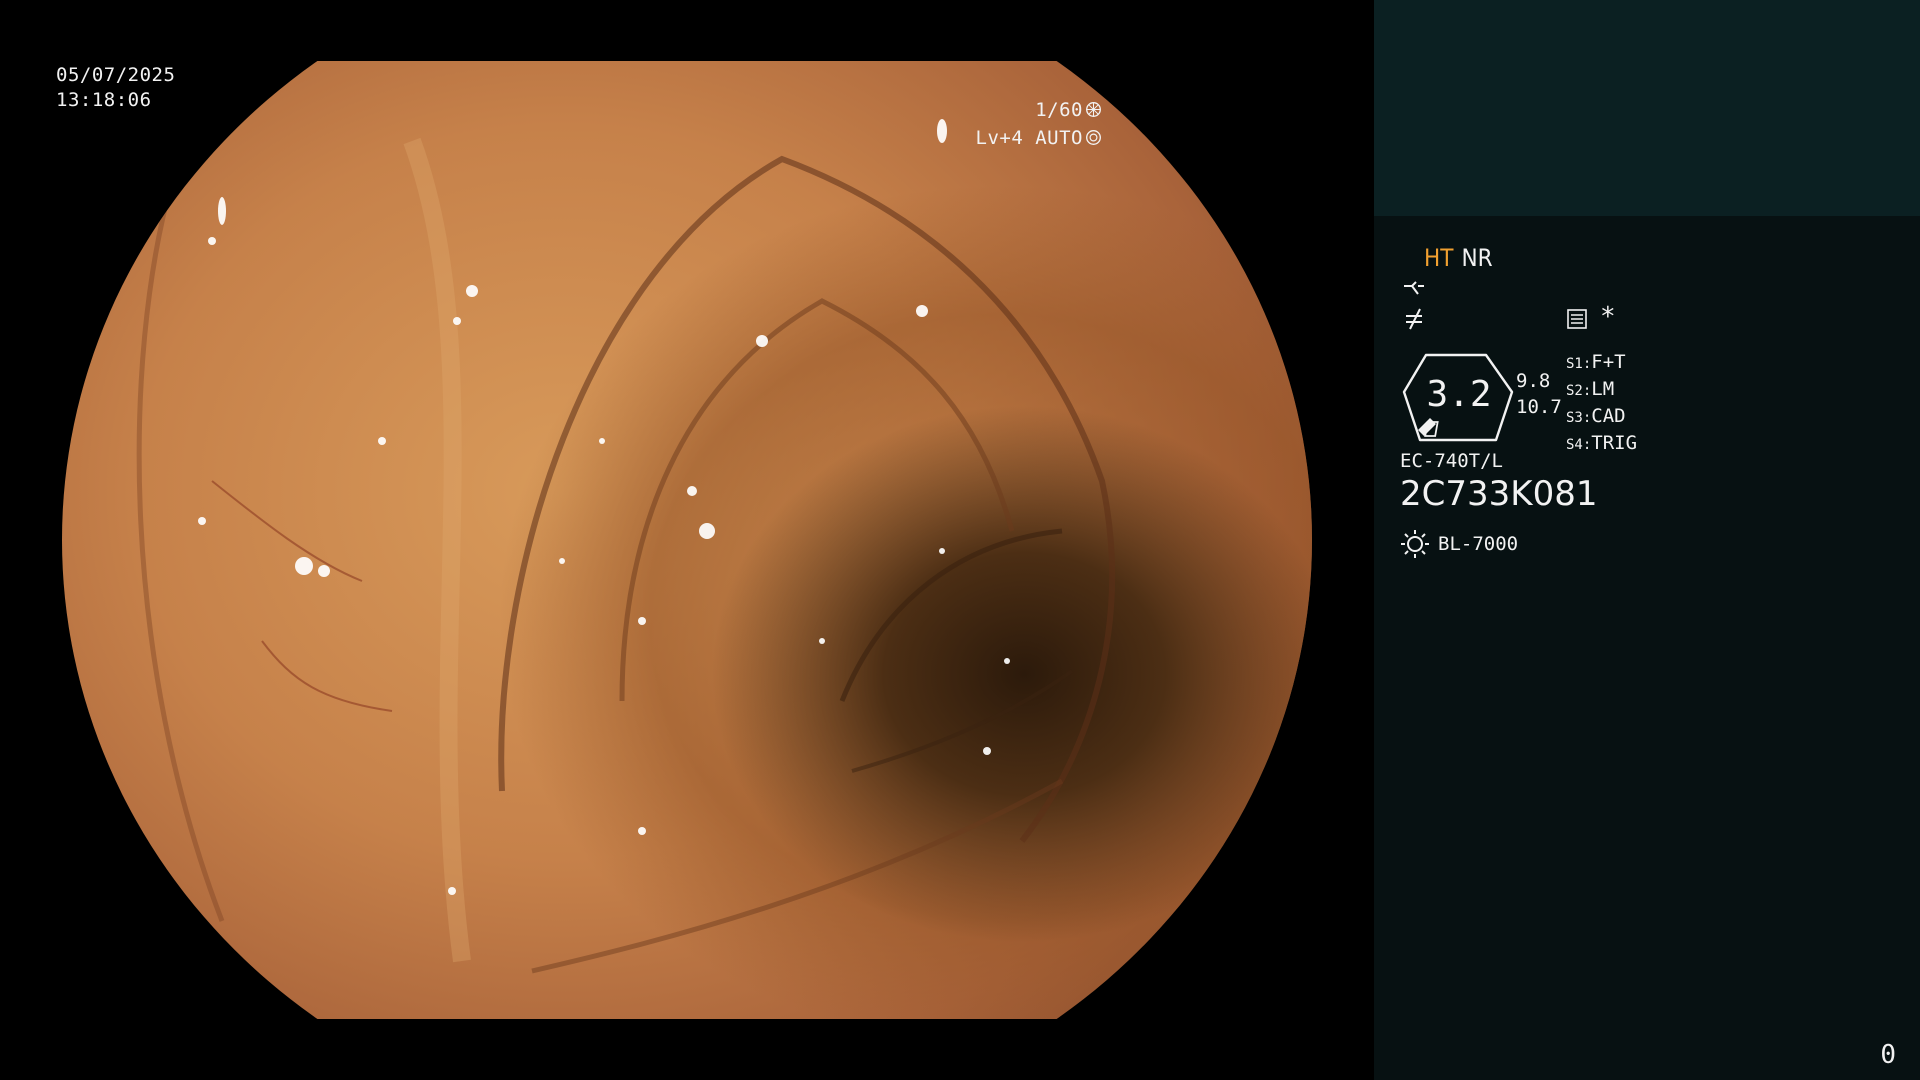  Describe the element at coordinates (1608, 362) in the screenshot. I see `switch-value: F+T` at that location.